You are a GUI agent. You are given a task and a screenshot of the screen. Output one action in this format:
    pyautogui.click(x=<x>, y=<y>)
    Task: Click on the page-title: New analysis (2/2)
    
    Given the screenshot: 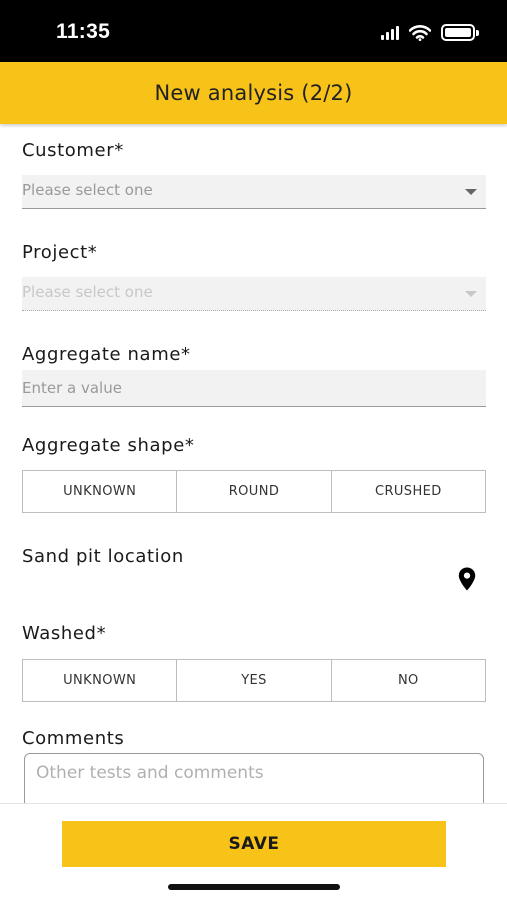 What is the action you would take?
    pyautogui.click(x=253, y=93)
    